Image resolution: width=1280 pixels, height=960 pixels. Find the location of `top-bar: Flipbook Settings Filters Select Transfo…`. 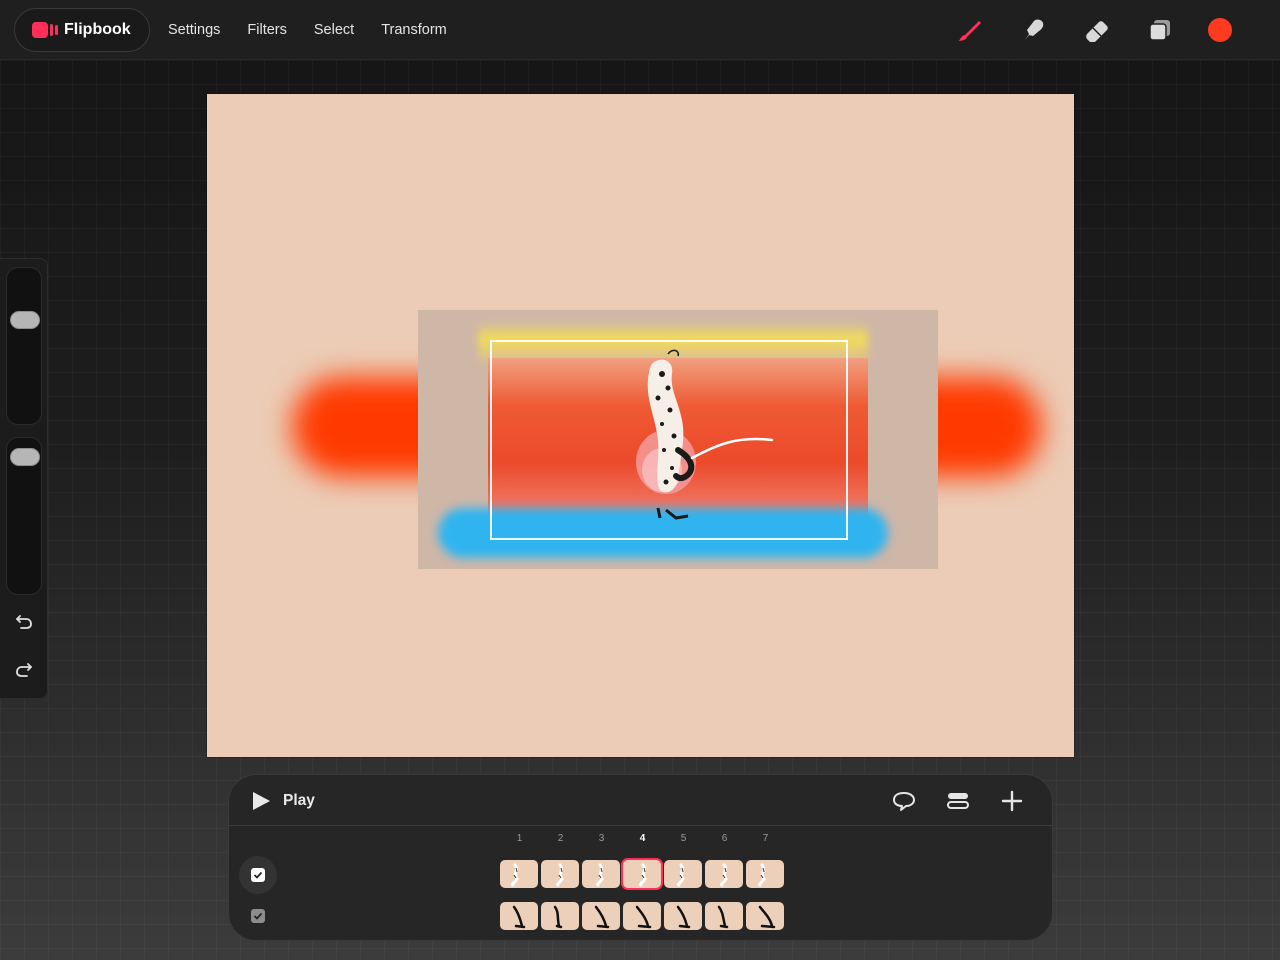

top-bar: Flipbook Settings Filters Select Transfo… is located at coordinates (640, 30).